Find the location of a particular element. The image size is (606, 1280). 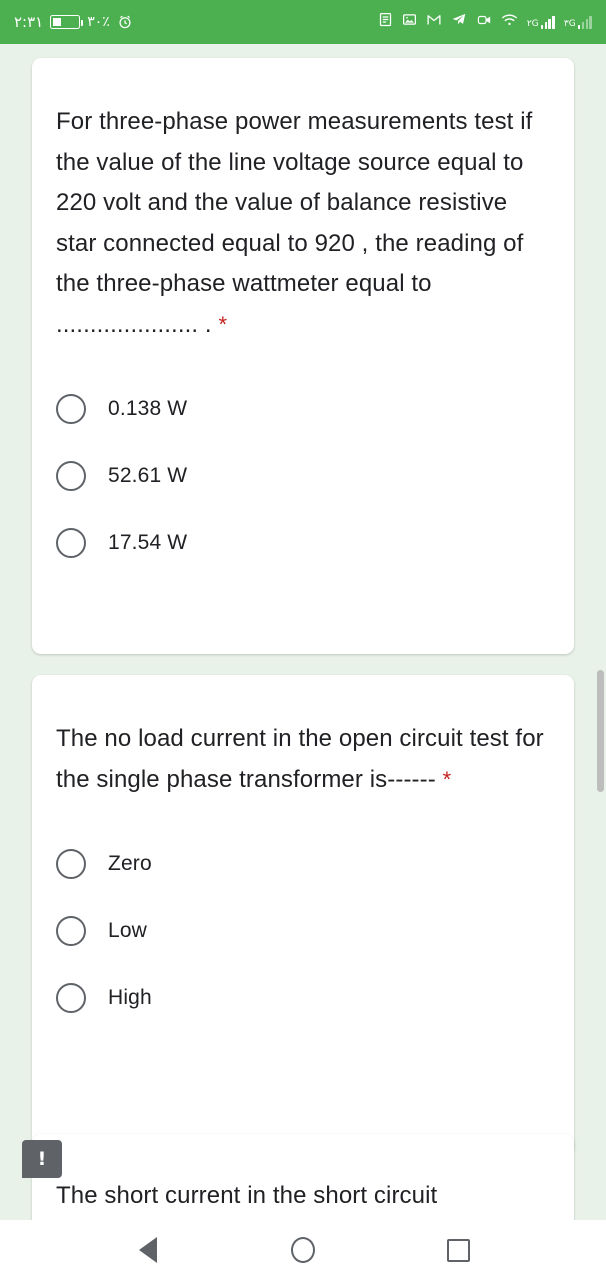

home-circle-icon is located at coordinates (302, 1250).